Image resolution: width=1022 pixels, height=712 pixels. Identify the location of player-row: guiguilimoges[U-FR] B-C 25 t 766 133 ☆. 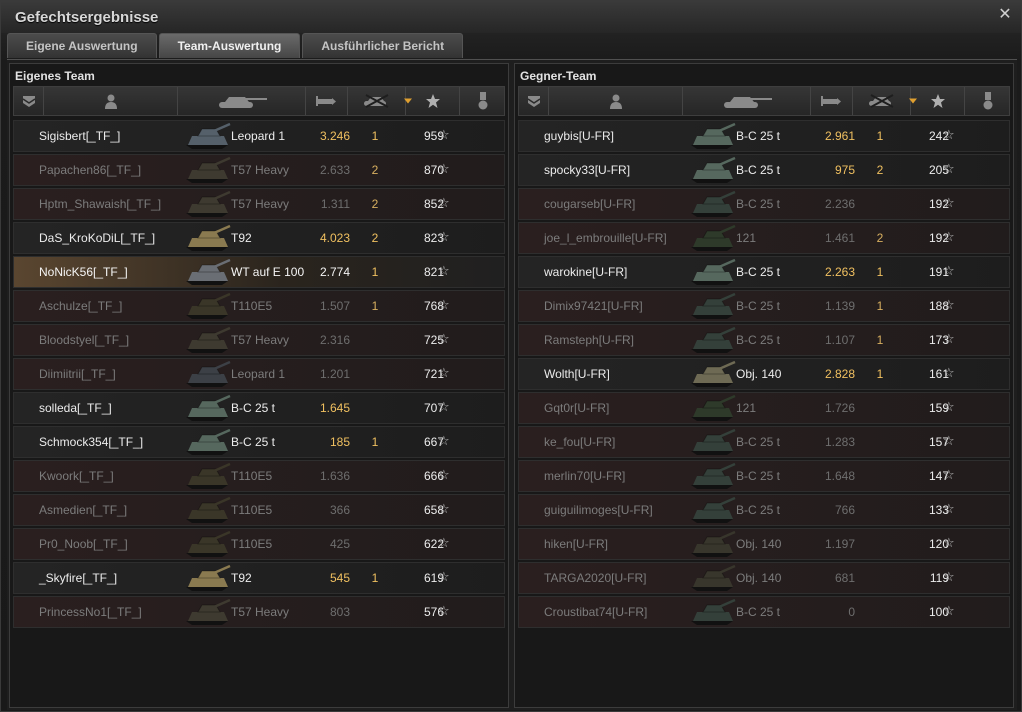
(764, 510).